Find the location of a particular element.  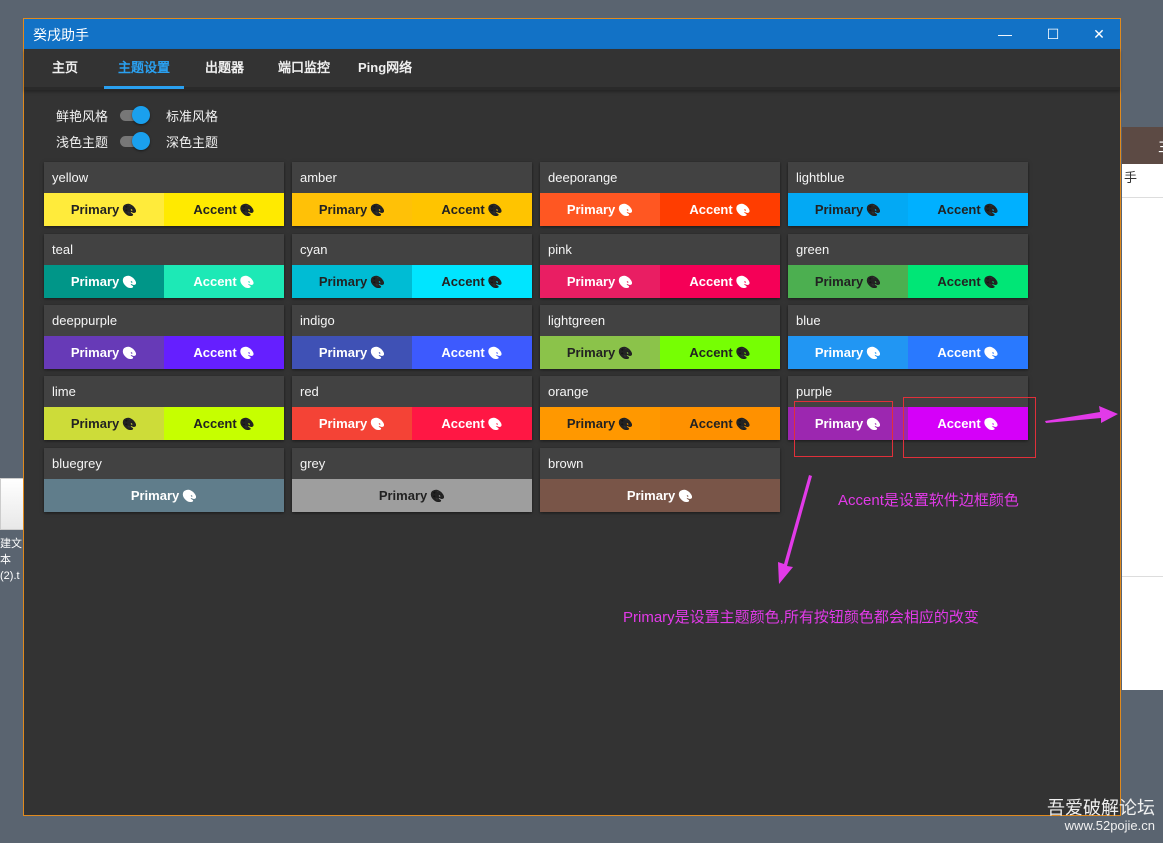

watermark-title: 吾爱破解论坛 is located at coordinates (1101, 808).